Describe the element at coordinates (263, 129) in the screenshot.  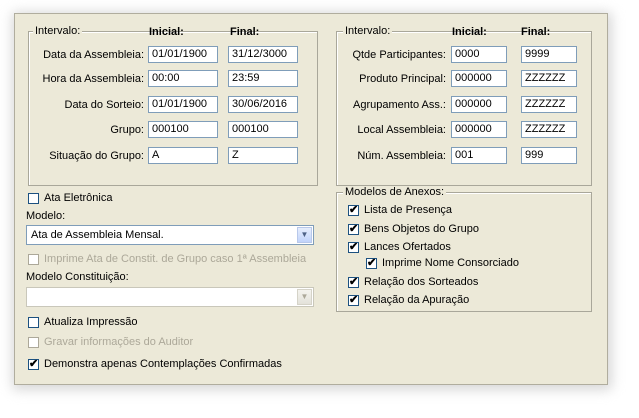
I see `grupo-final-input: 000100` at that location.